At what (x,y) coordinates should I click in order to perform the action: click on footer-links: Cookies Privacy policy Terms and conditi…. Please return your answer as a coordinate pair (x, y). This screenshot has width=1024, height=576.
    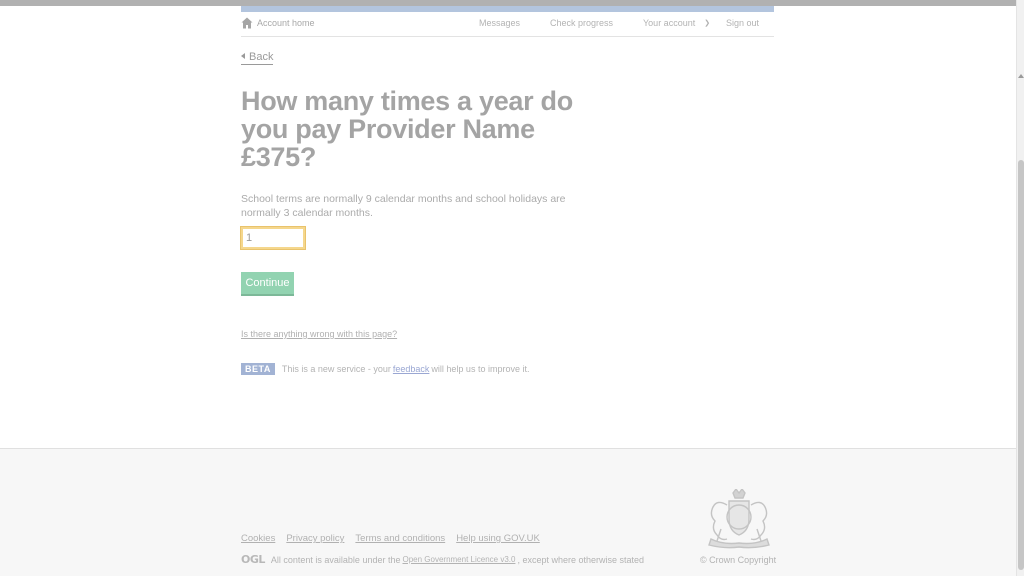
    Looking at the image, I should click on (390, 538).